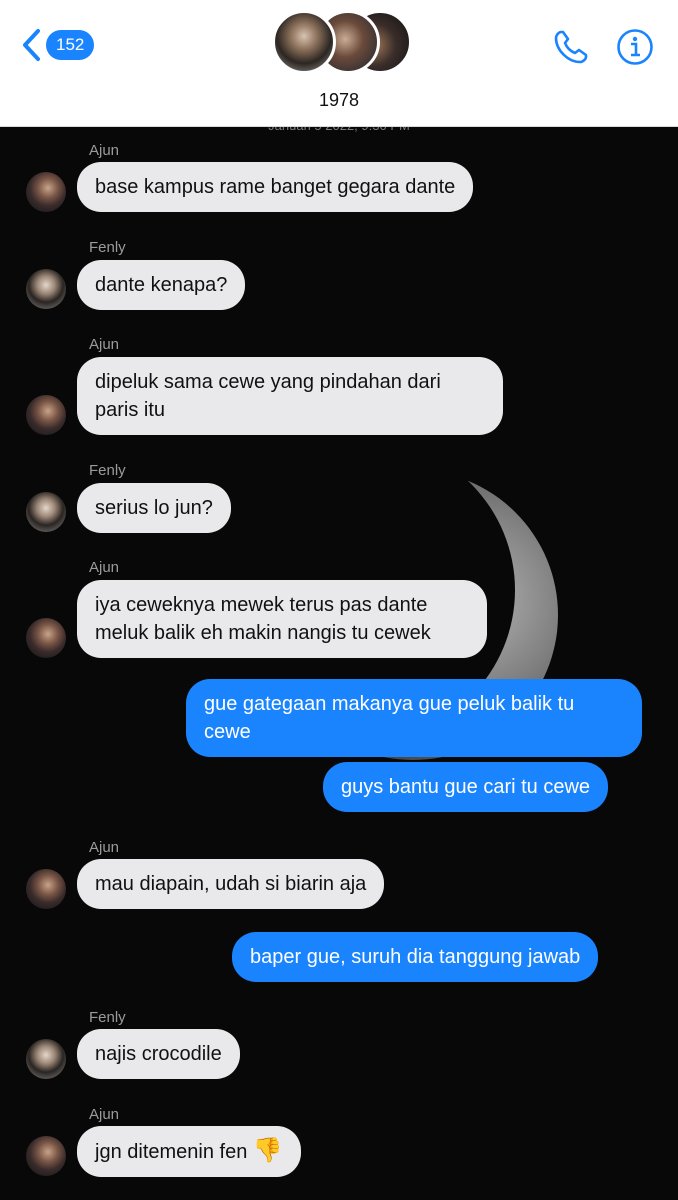 The width and height of the screenshot is (678, 1200). What do you see at coordinates (31, 45) in the screenshot?
I see `chevron-left-icon` at bounding box center [31, 45].